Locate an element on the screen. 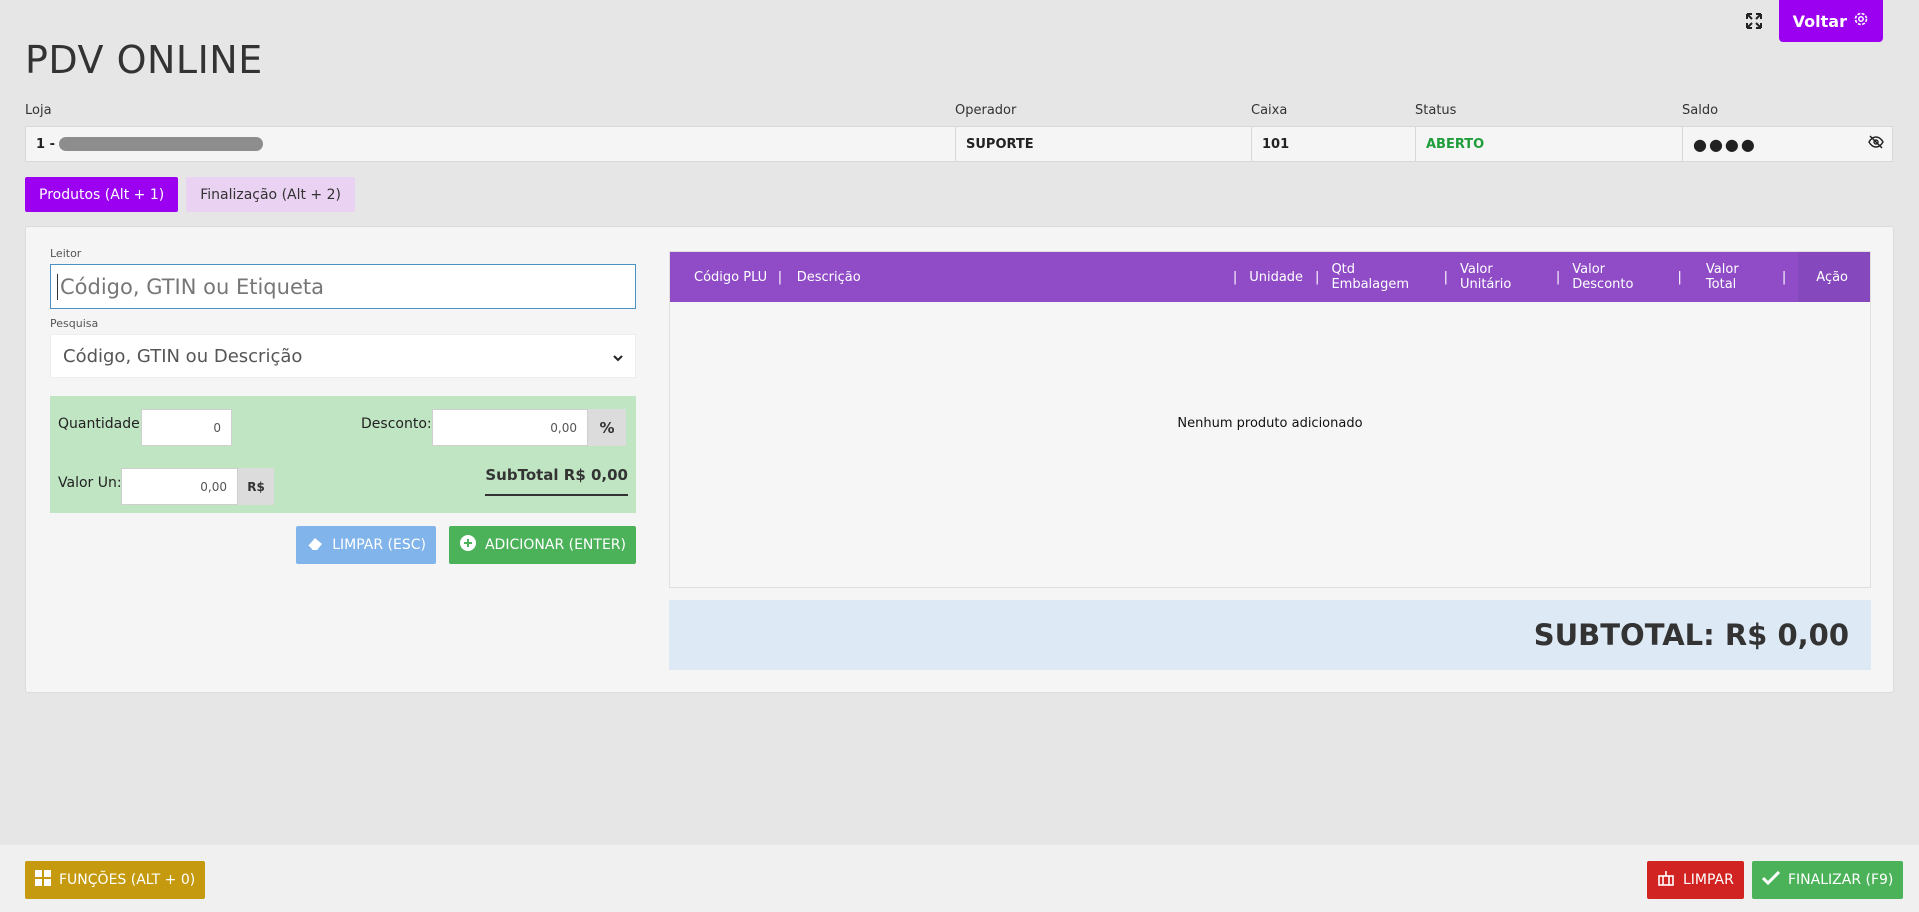 The width and height of the screenshot is (1919, 912). desconto-label: Desconto: is located at coordinates (396, 424).